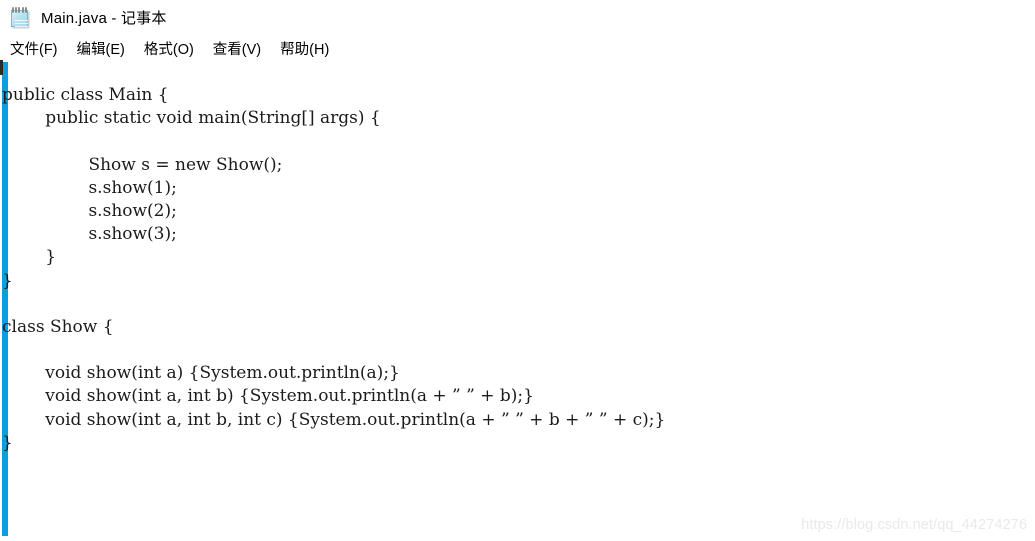 The height and width of the screenshot is (541, 1035). Describe the element at coordinates (191, 118) in the screenshot. I see `code-line: public static void main(String[] args) {` at that location.